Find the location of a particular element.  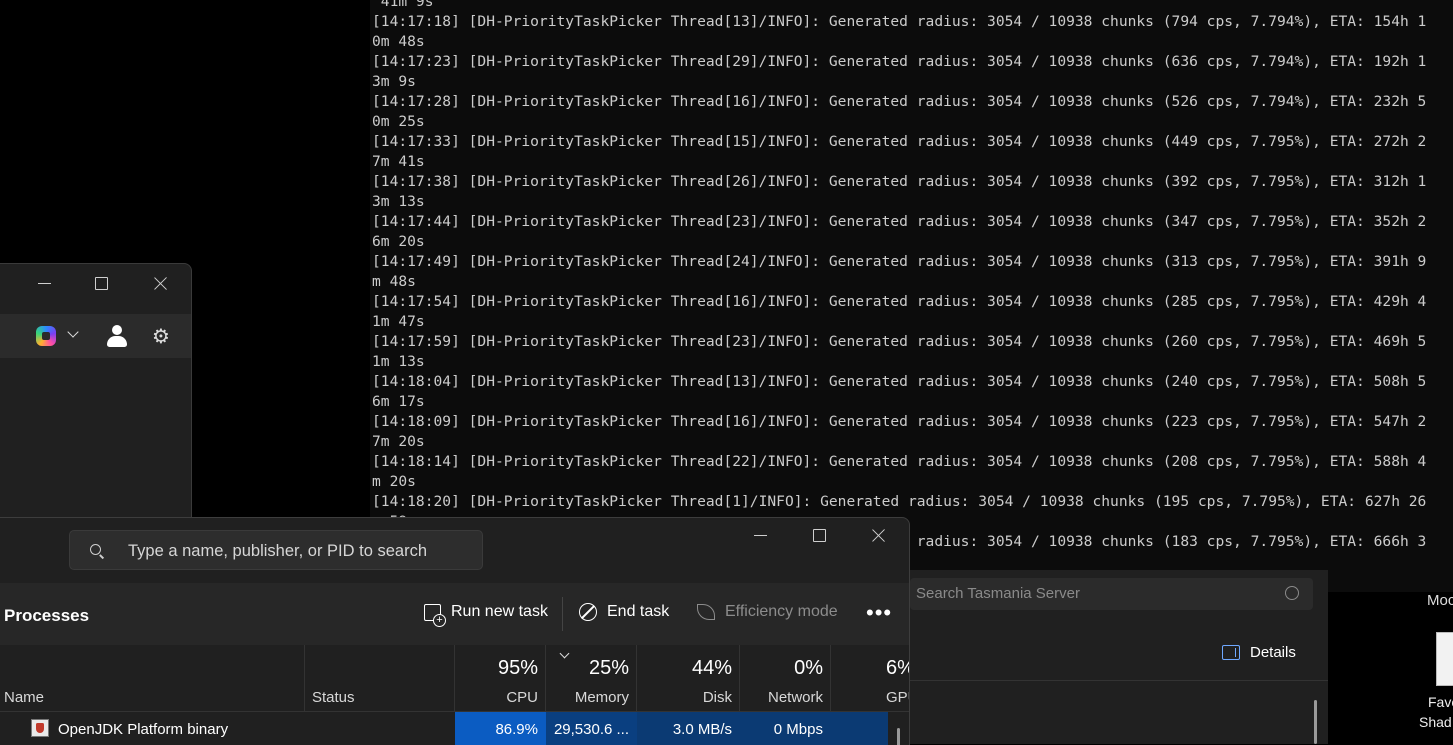

console-line: m 48s is located at coordinates (394, 281).